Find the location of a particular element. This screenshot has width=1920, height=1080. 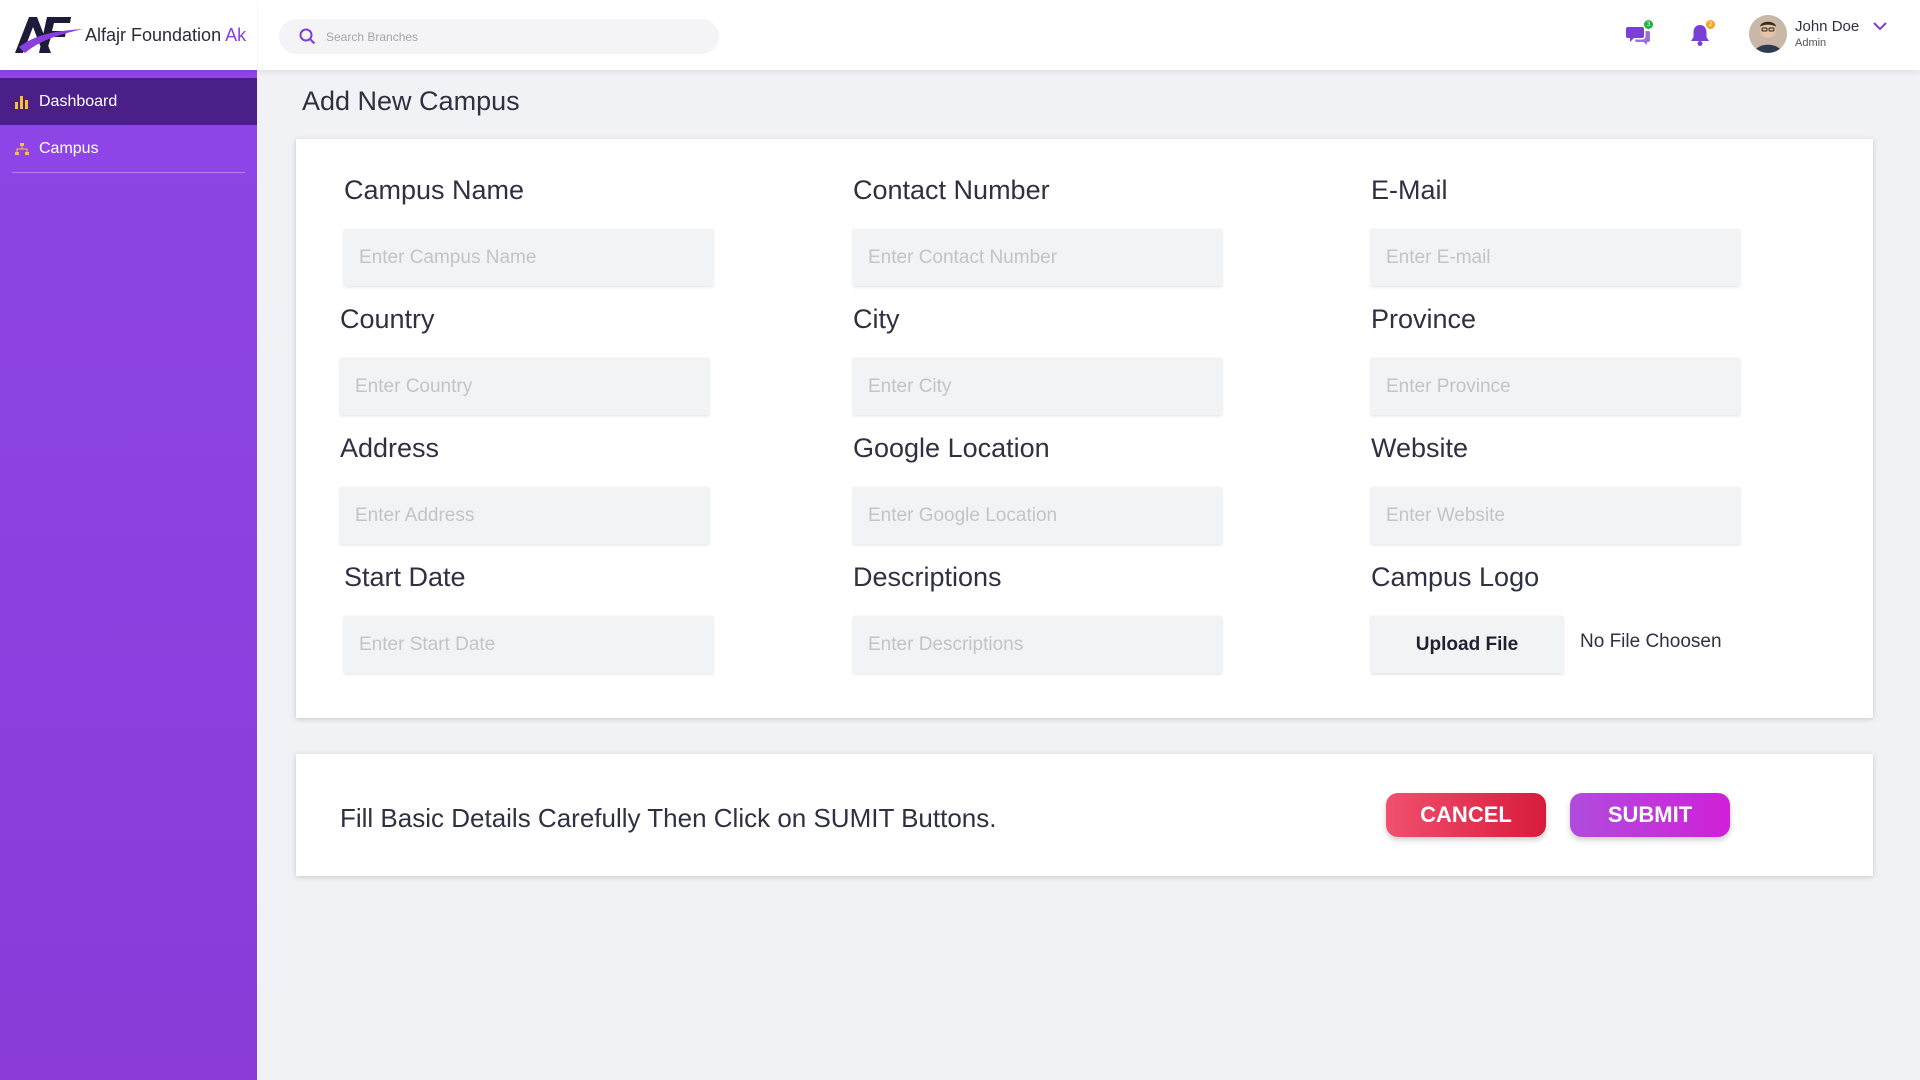

topbar: 3 2 John Doe Admin is located at coordinates (1088, 35).